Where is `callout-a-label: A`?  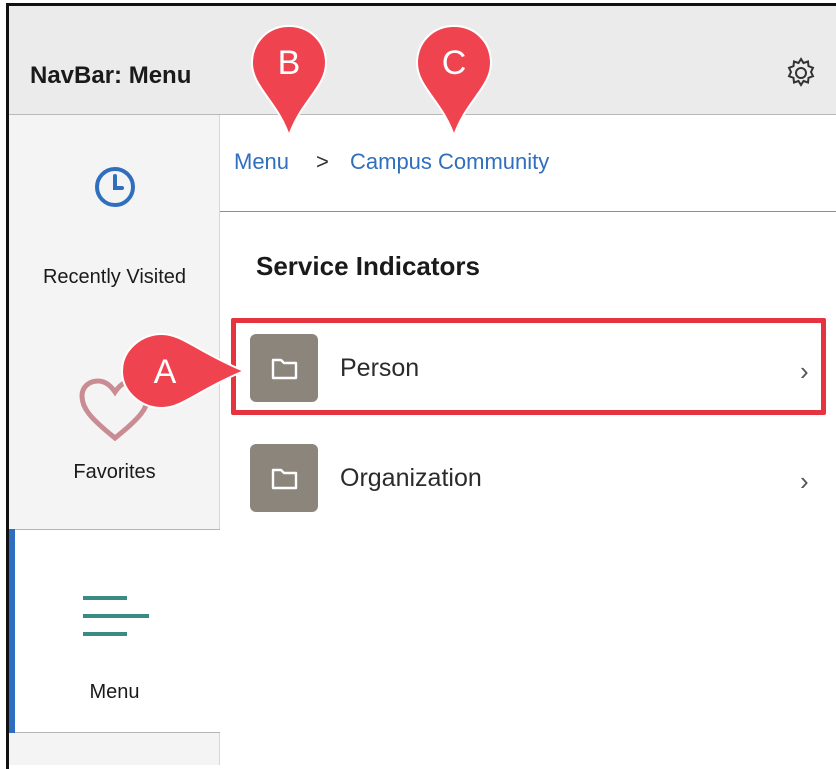 callout-a-label: A is located at coordinates (165, 372).